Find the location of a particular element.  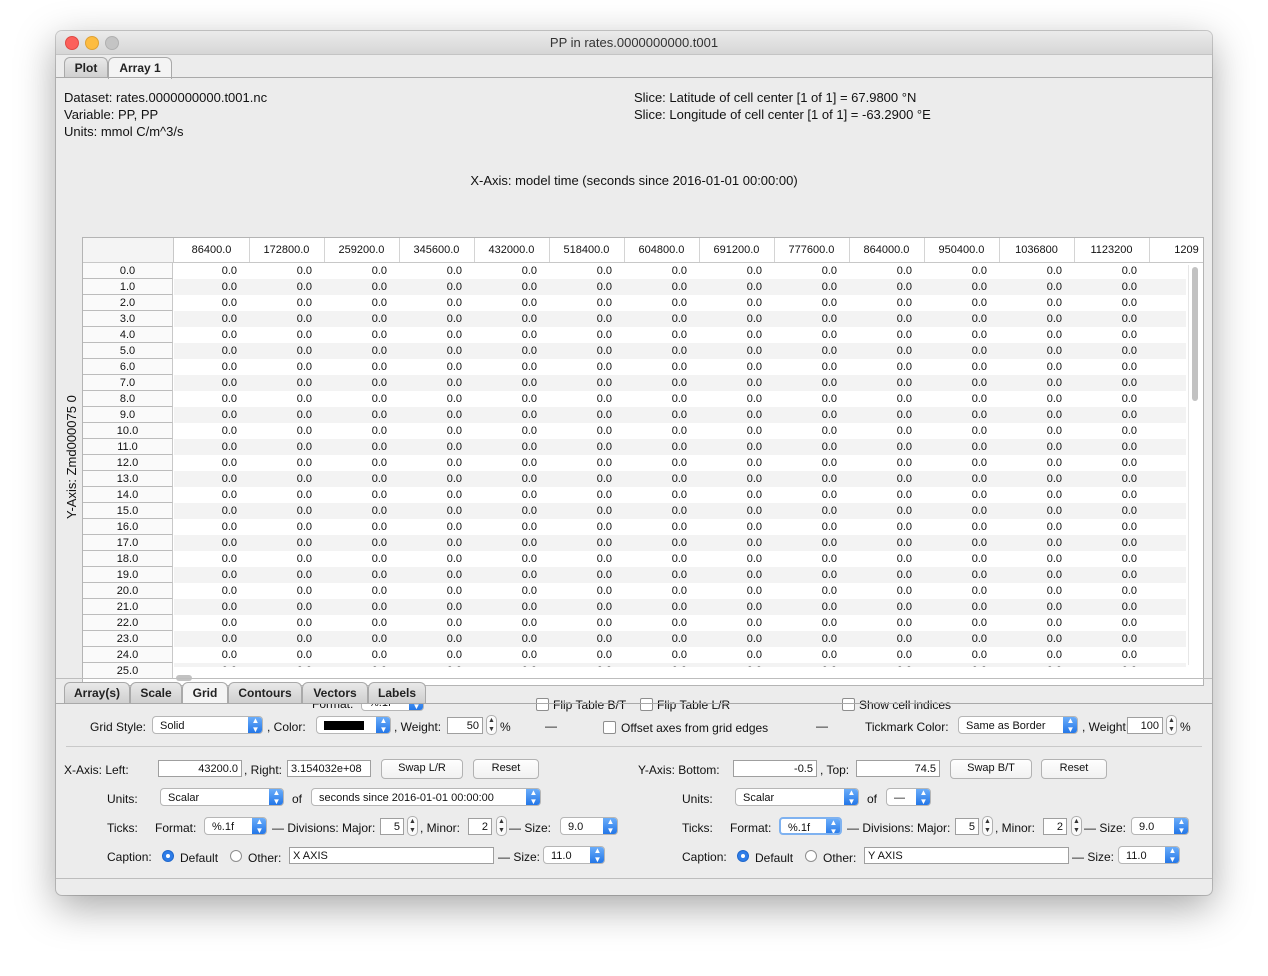

tab-grid: Grid is located at coordinates (205, 693).